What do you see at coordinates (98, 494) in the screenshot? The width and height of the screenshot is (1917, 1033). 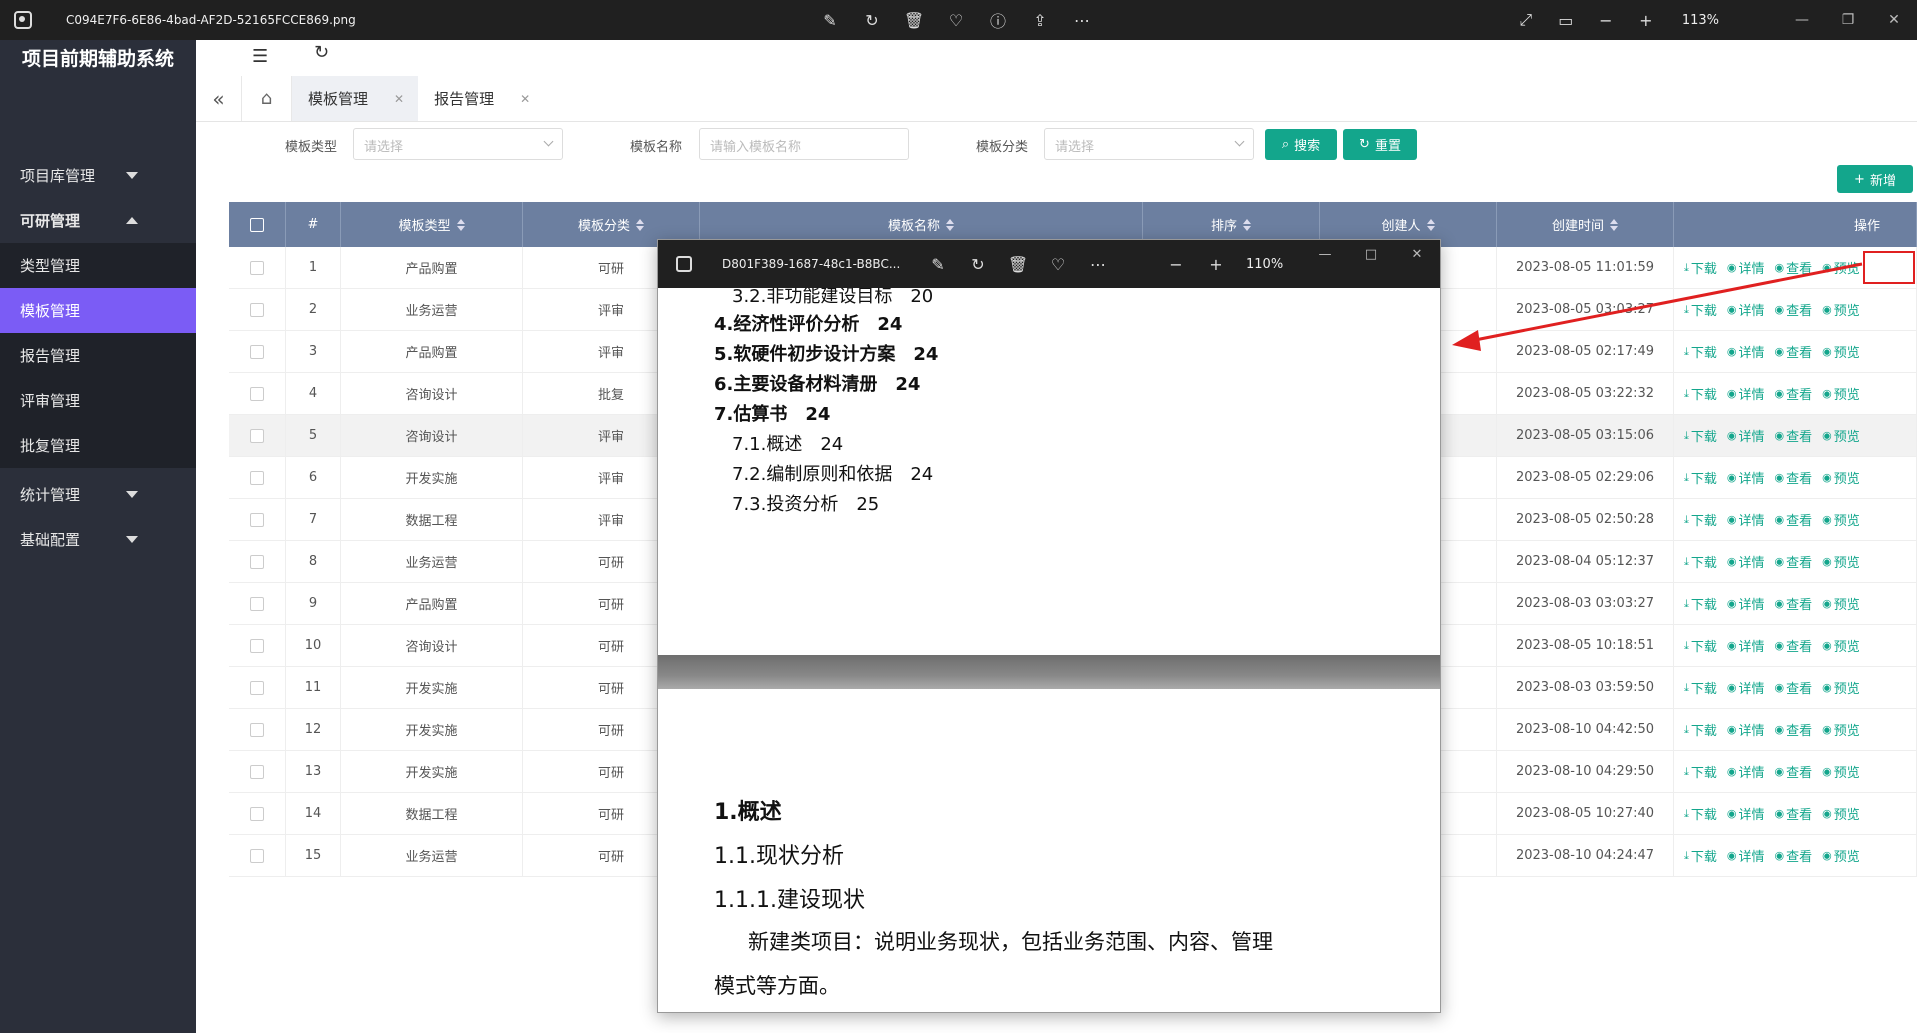 I see `sidebar-item-statistics: 统计管理` at bounding box center [98, 494].